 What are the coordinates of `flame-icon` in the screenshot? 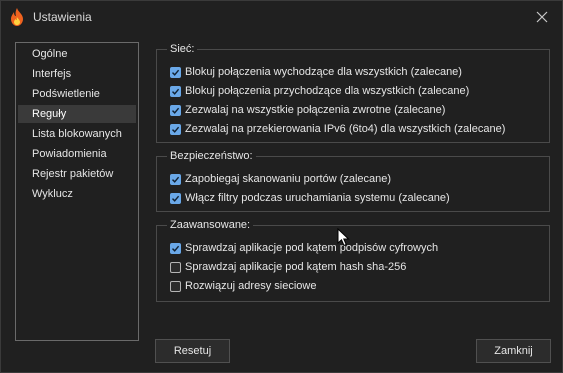 It's located at (17, 17).